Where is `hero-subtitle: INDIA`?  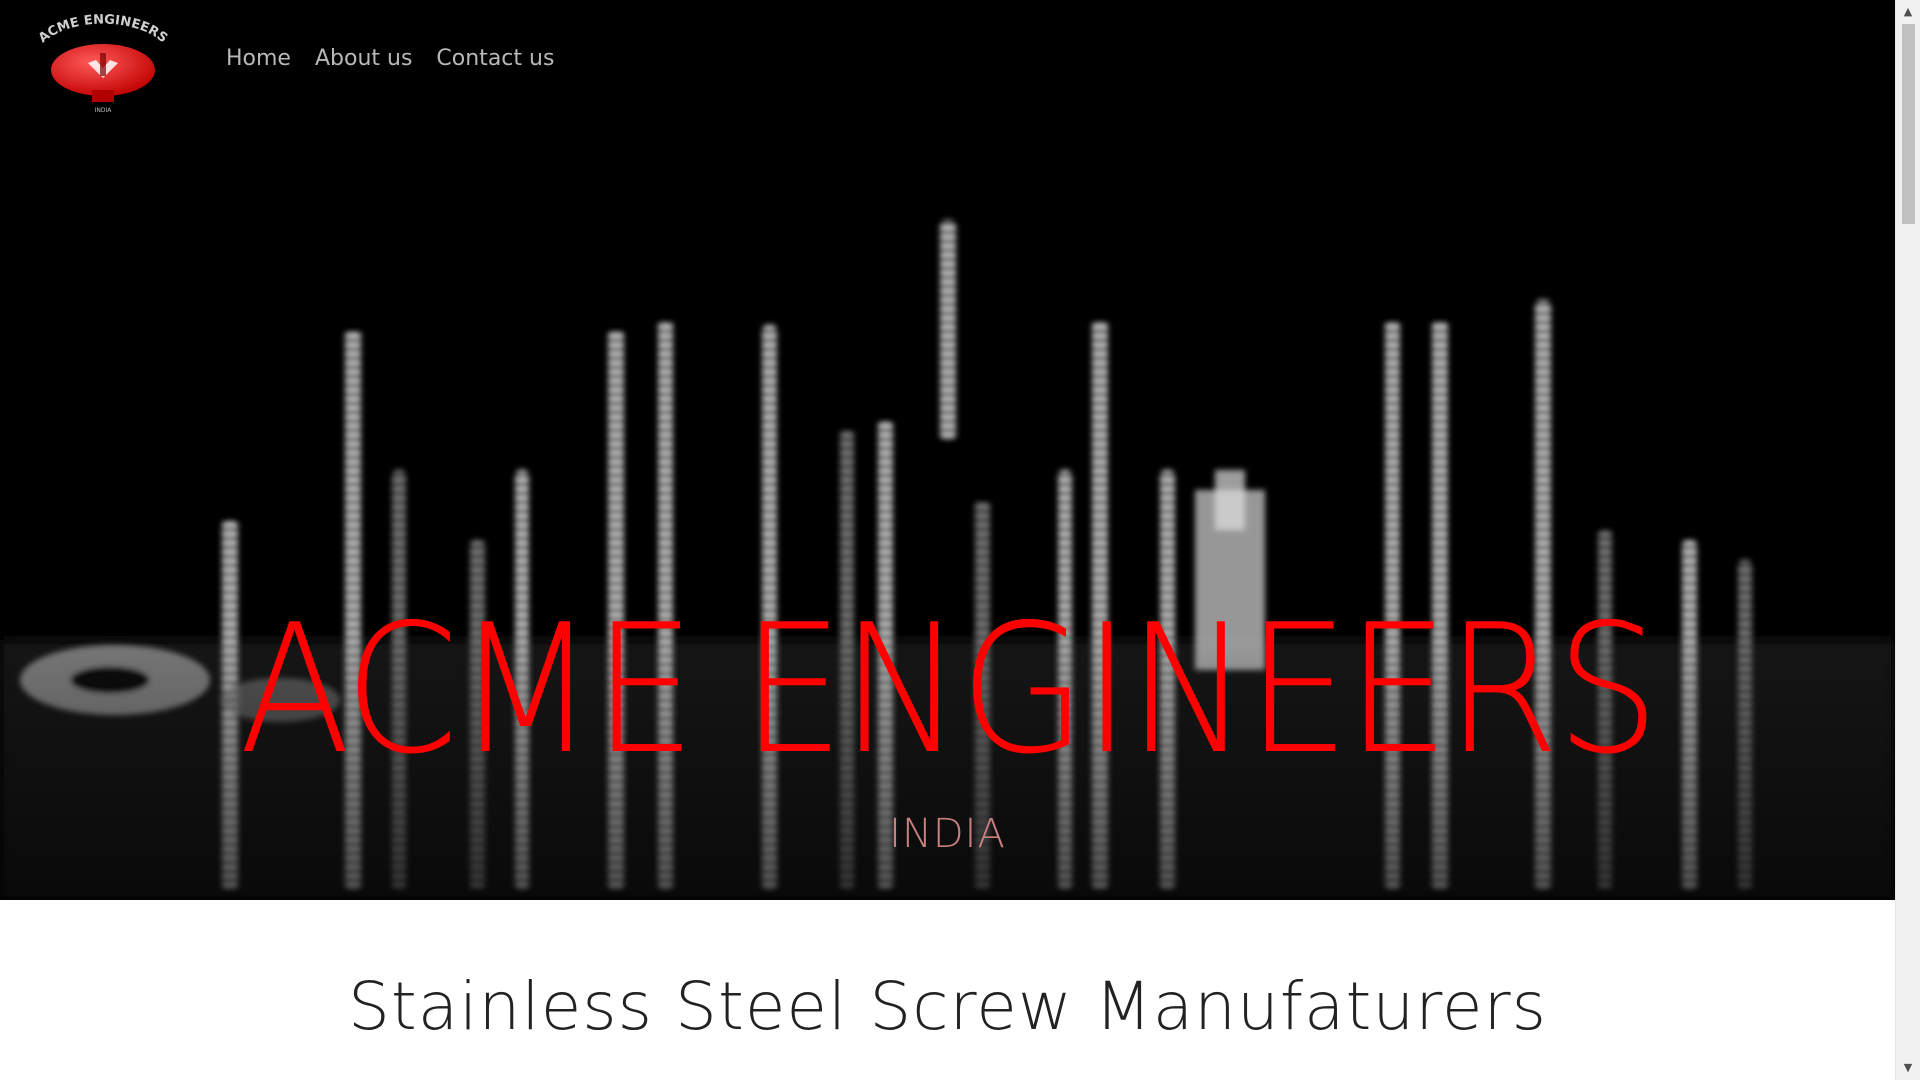 hero-subtitle: INDIA is located at coordinates (947, 834).